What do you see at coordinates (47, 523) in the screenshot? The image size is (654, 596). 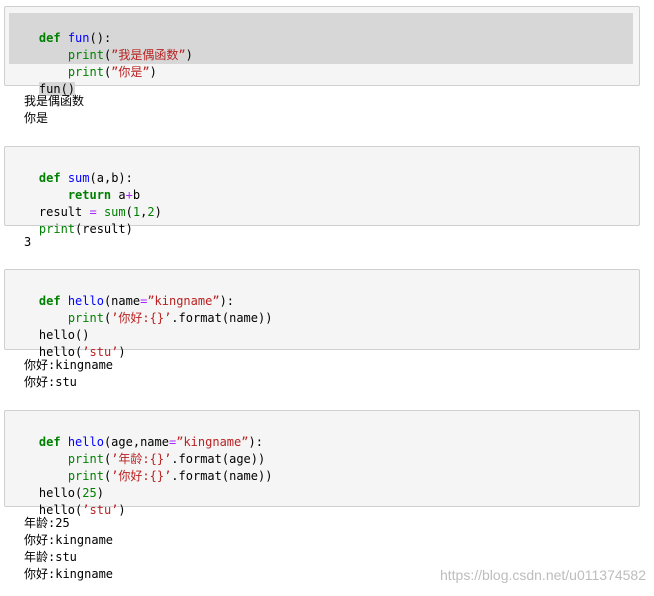 I see `output-line: 年龄:25` at bounding box center [47, 523].